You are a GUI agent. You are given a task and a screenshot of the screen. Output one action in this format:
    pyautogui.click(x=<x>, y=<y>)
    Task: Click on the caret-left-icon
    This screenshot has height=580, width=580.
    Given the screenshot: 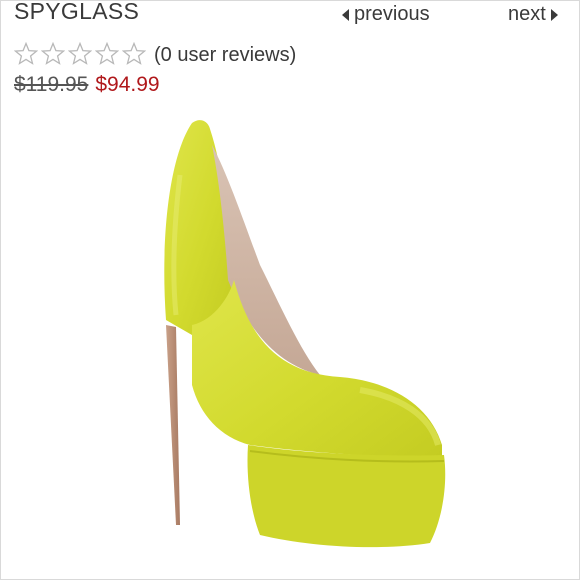 What is the action you would take?
    pyautogui.click(x=345, y=14)
    